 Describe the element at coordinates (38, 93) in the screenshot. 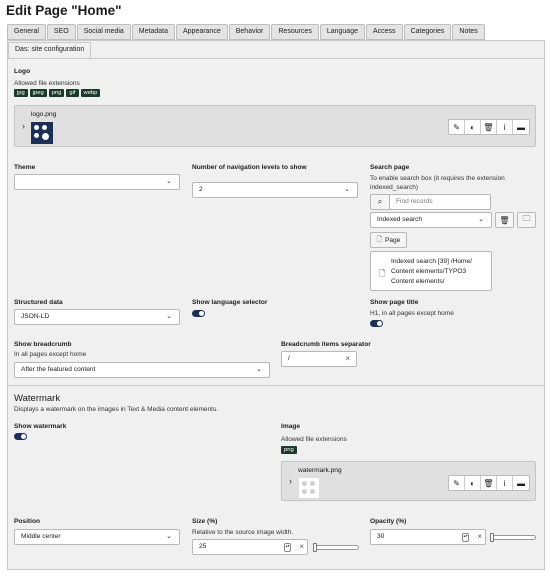

I see `extension-badge: jpeg` at that location.